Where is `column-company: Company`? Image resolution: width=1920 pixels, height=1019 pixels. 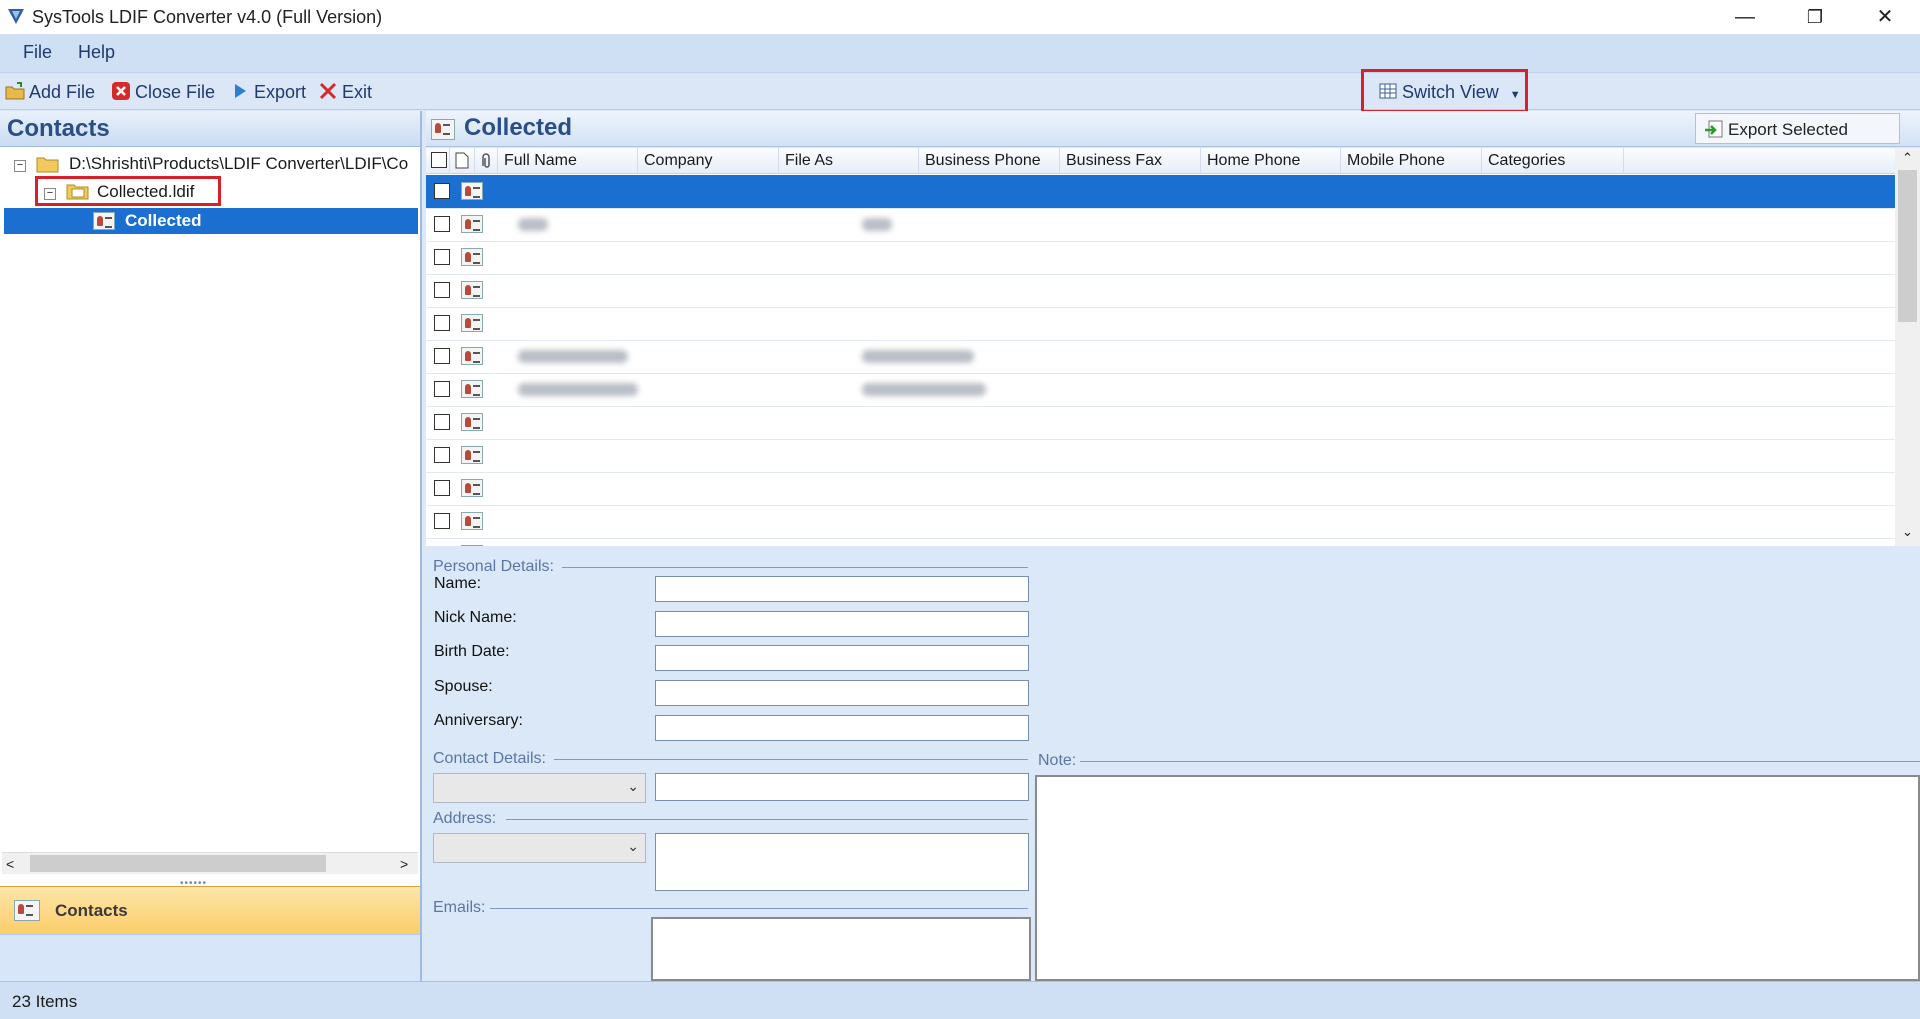
column-company: Company is located at coordinates (708, 161).